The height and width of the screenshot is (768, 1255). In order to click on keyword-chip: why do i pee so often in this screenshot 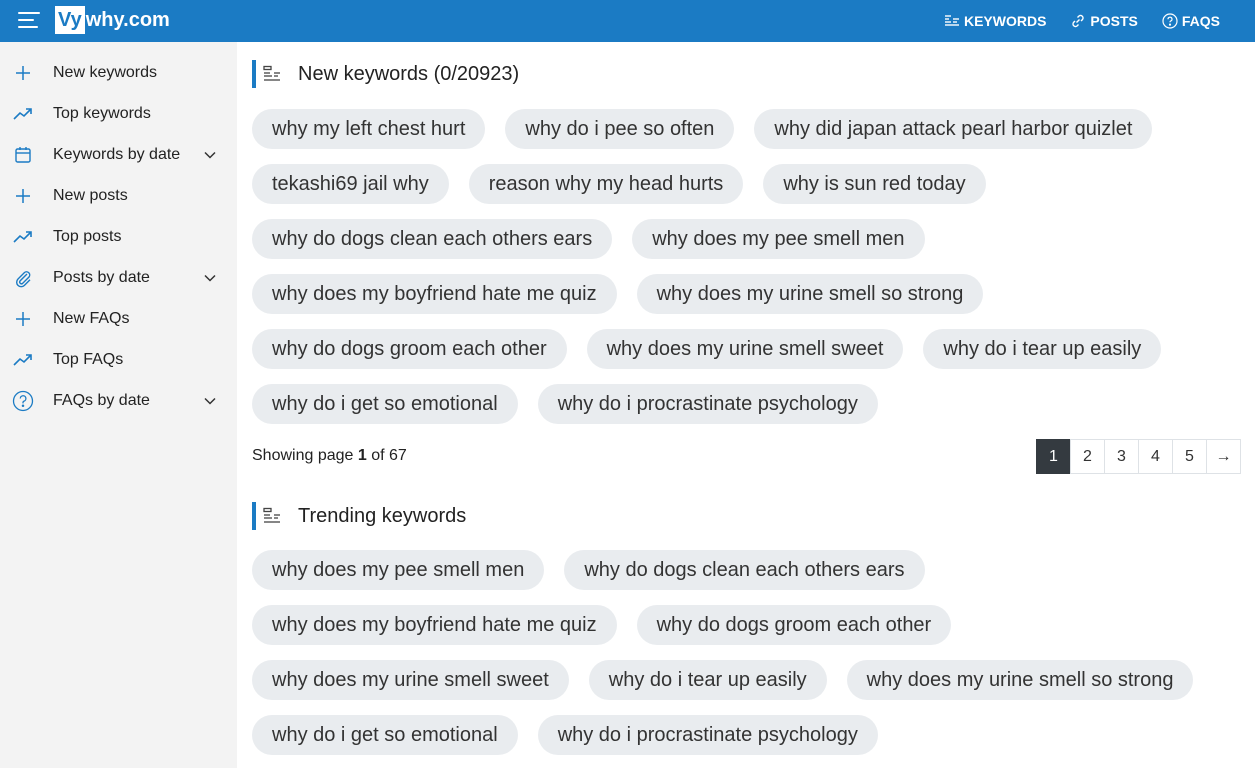, I will do `click(620, 129)`.